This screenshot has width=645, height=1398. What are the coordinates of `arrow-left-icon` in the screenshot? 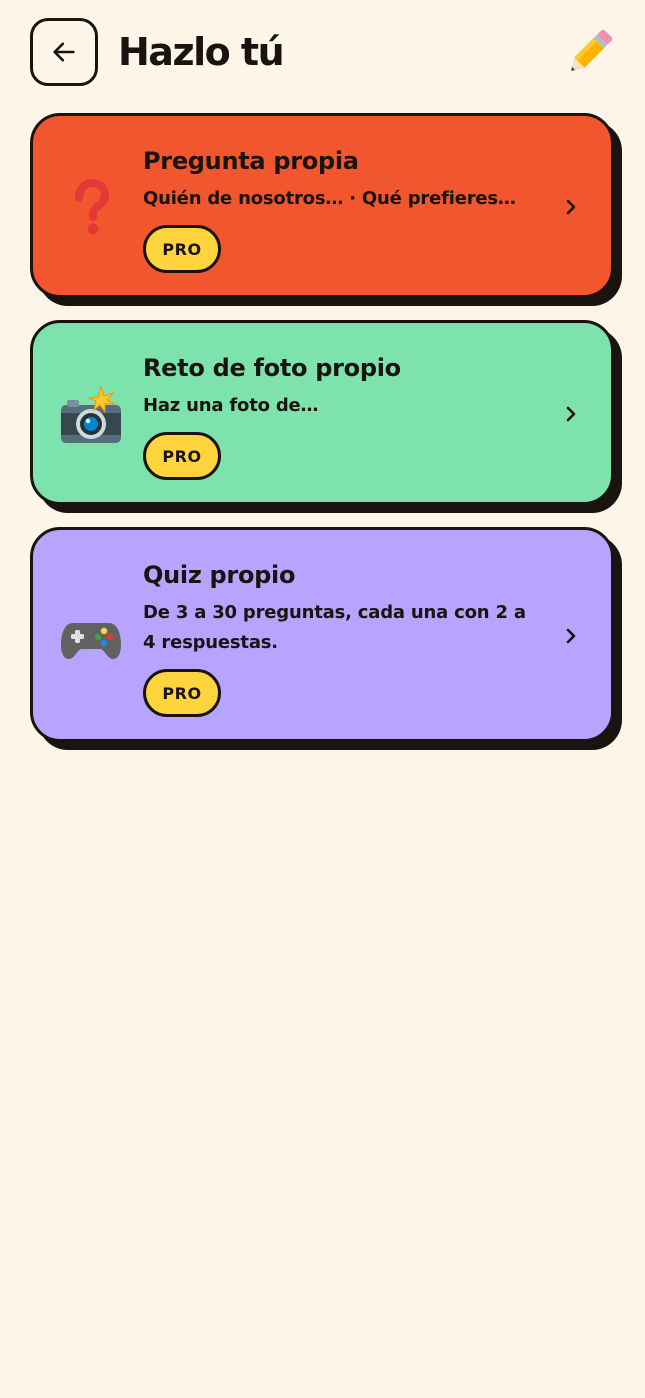 It's located at (64, 52).